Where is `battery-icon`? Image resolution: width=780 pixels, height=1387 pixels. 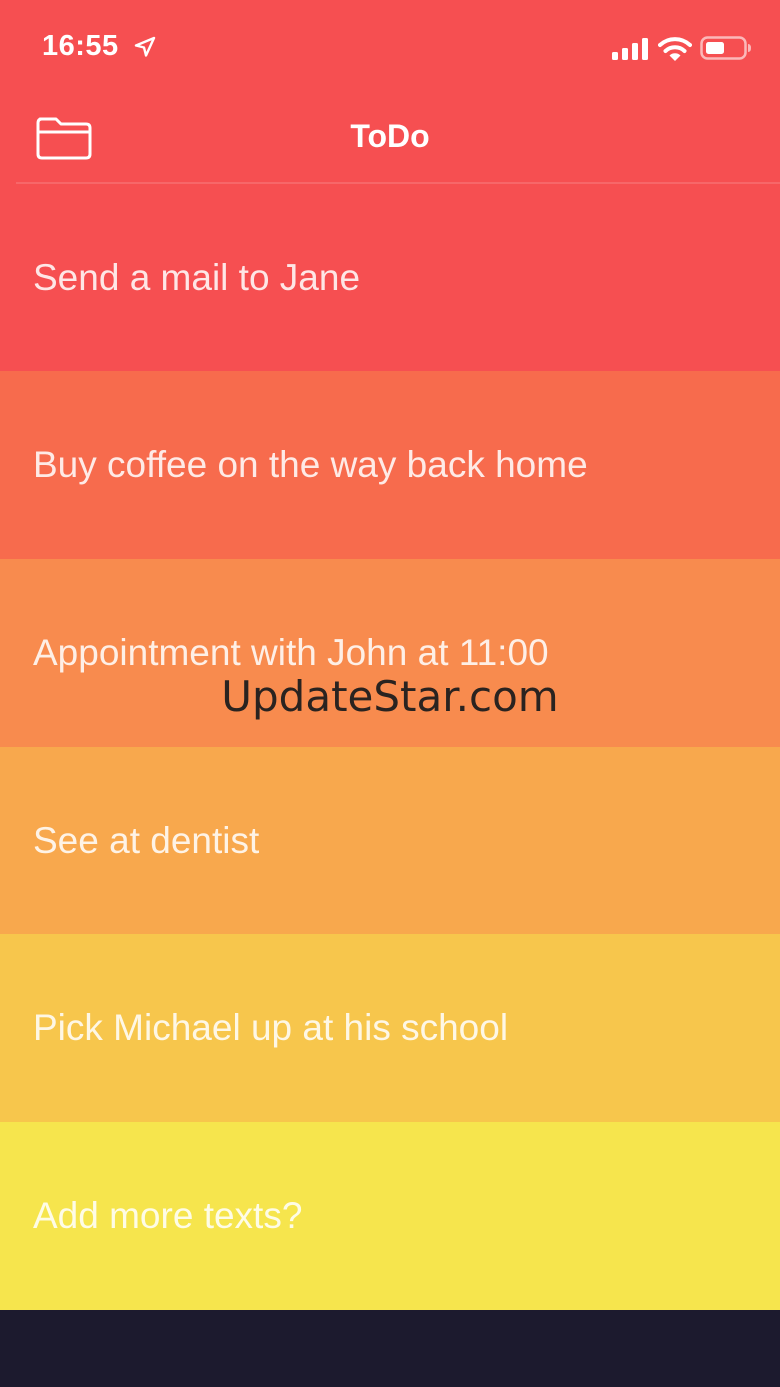
battery-icon is located at coordinates (725, 48).